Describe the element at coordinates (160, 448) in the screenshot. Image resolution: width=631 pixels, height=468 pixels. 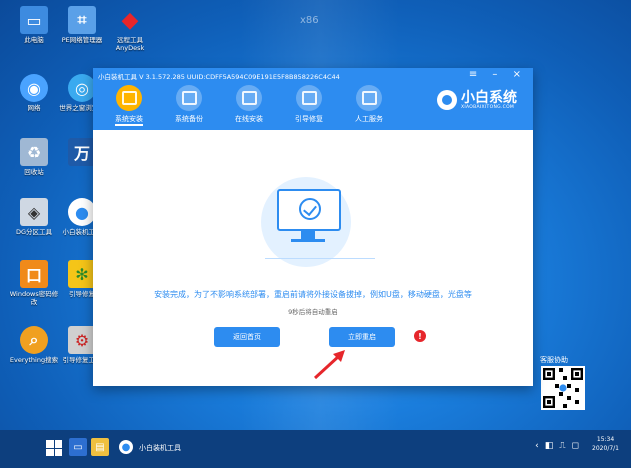
I see `taskbar-app-label: 小白装机工具` at that location.